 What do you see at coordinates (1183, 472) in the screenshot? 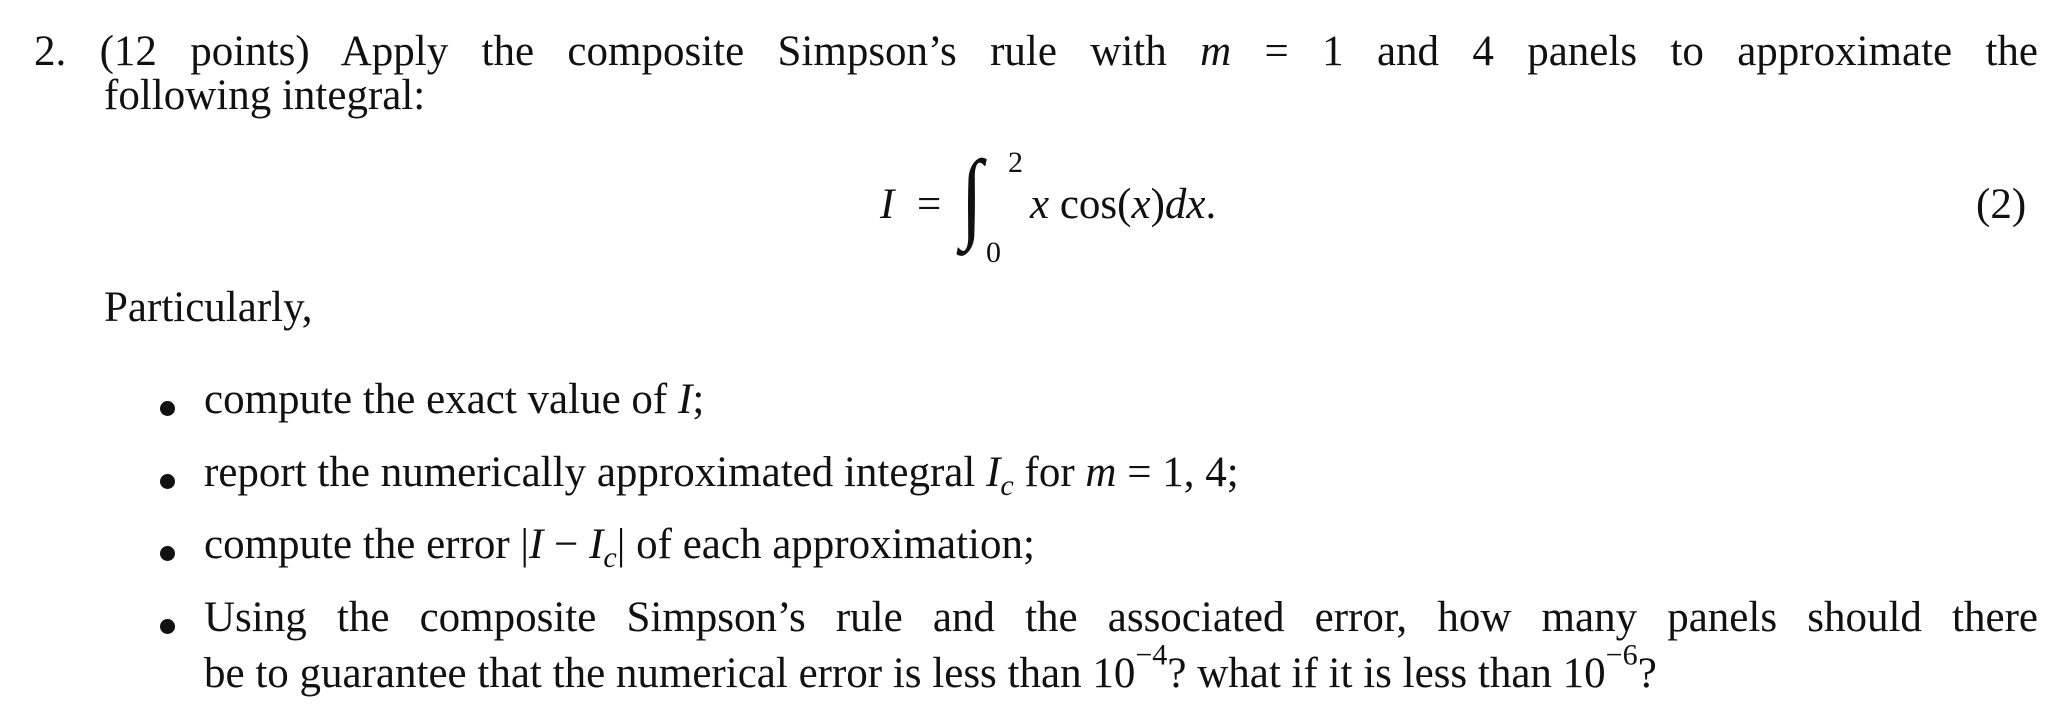
I see `math-values: = 1, 4;` at bounding box center [1183, 472].